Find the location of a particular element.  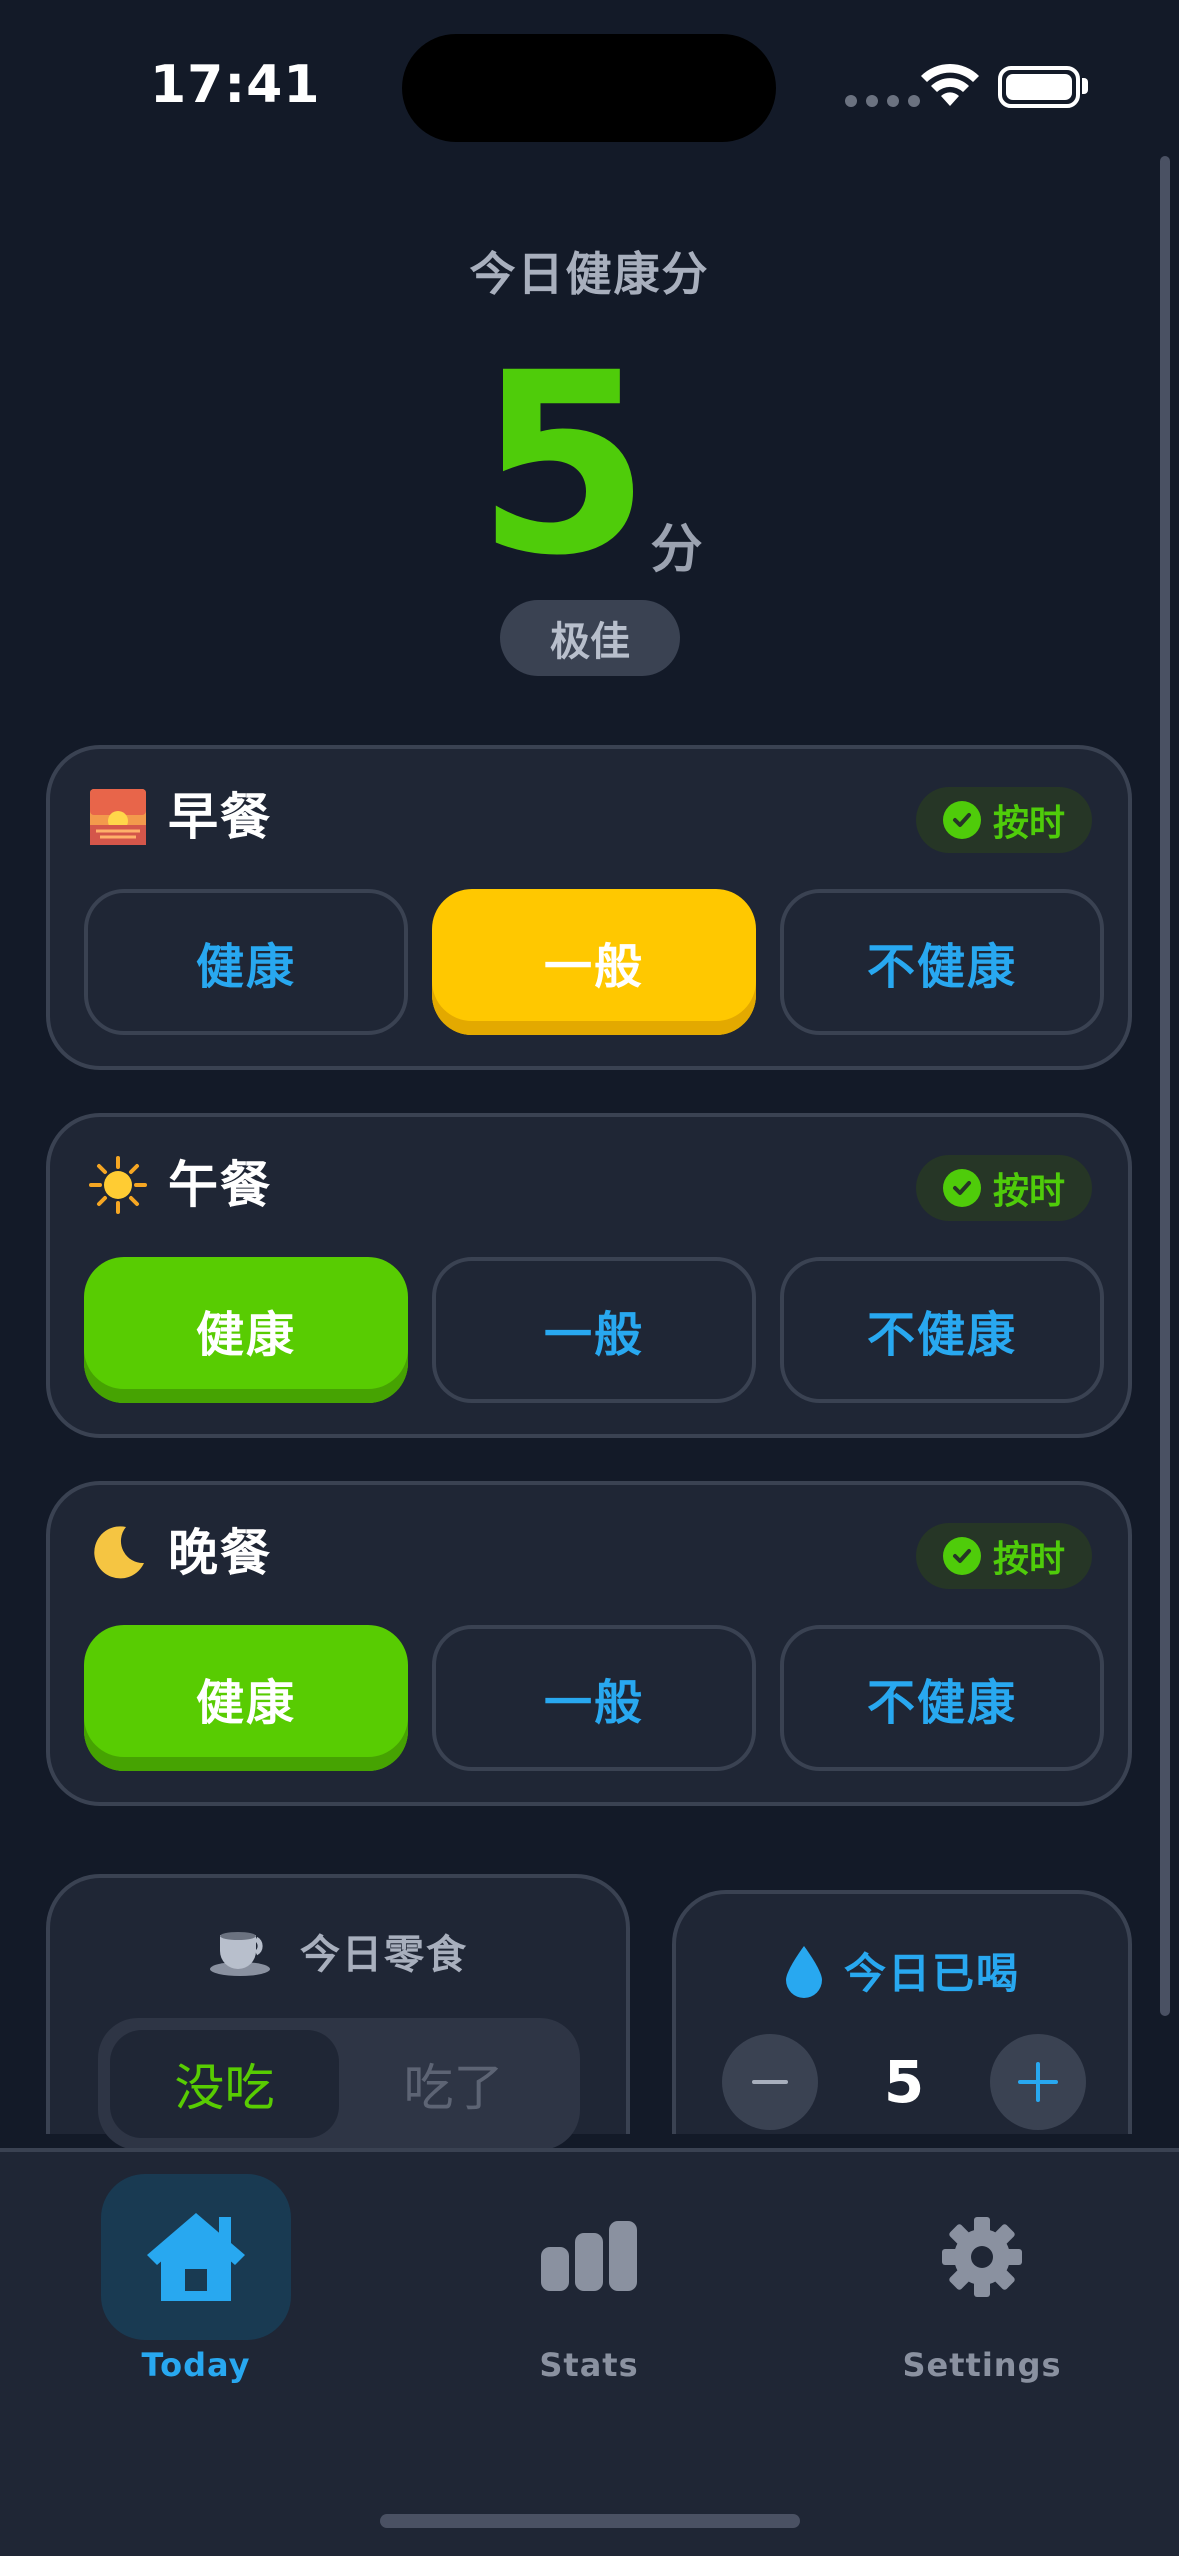

meal-card-lunch: 午餐 按时 健康 一般 不健康 is located at coordinates (589, 1275).